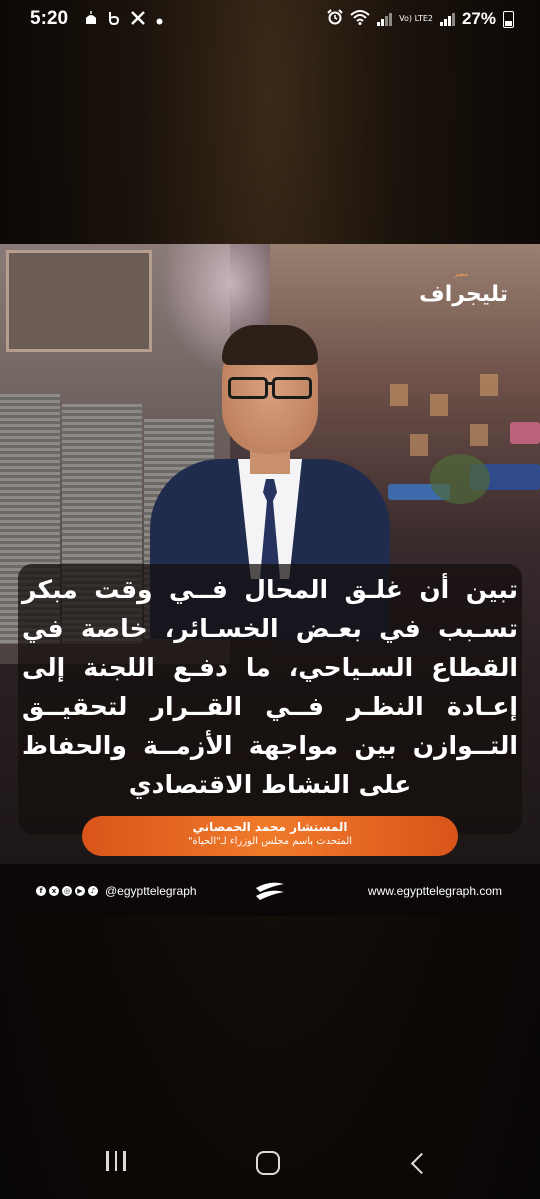  Describe the element at coordinates (159, 20) in the screenshot. I see `dot-icon` at that location.